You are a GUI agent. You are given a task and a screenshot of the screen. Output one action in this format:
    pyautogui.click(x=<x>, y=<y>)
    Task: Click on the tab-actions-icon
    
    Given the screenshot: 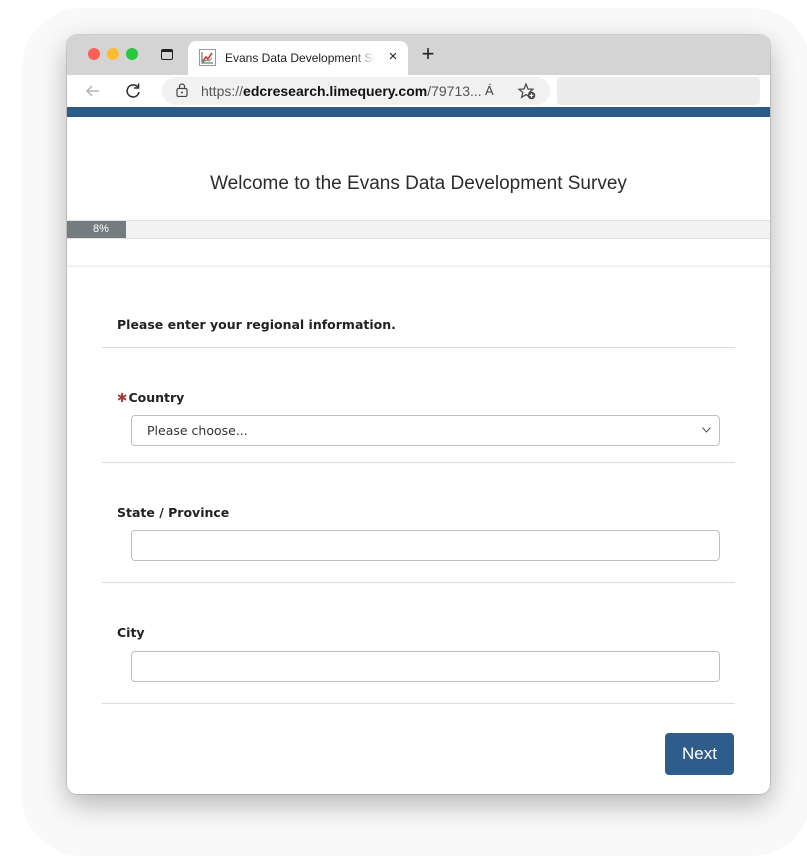 What is the action you would take?
    pyautogui.click(x=167, y=54)
    